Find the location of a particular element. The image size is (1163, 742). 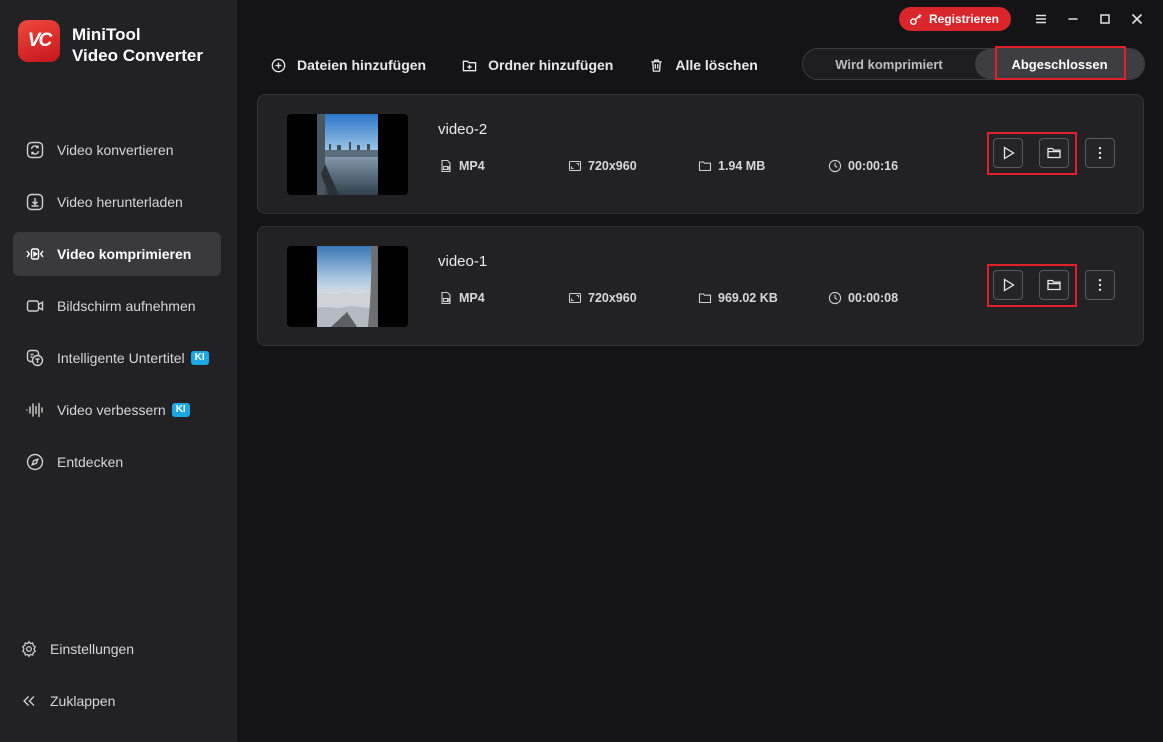

duration-info: 00:00:08 is located at coordinates (863, 298).